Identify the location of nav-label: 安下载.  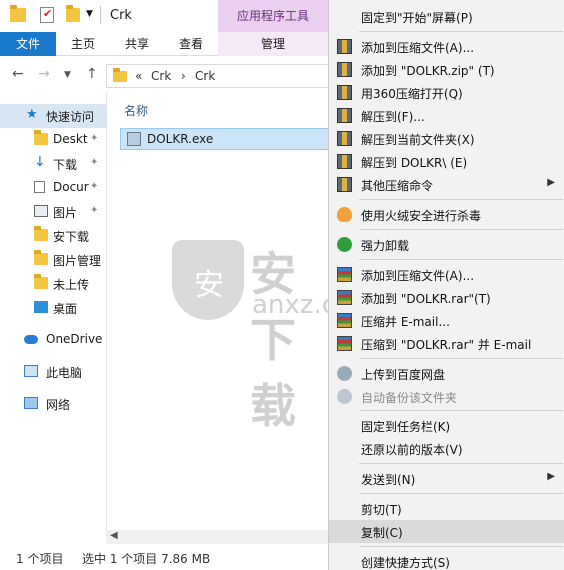
(71, 237).